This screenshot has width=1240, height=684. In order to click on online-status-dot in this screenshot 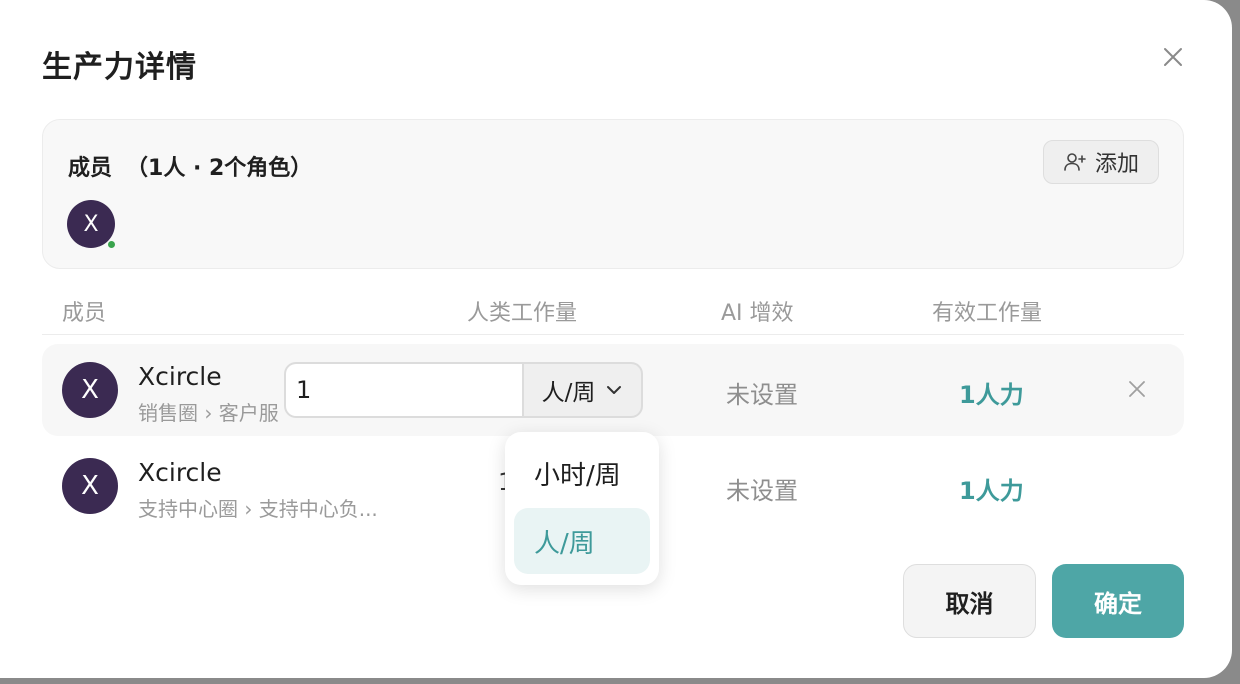, I will do `click(111, 244)`.